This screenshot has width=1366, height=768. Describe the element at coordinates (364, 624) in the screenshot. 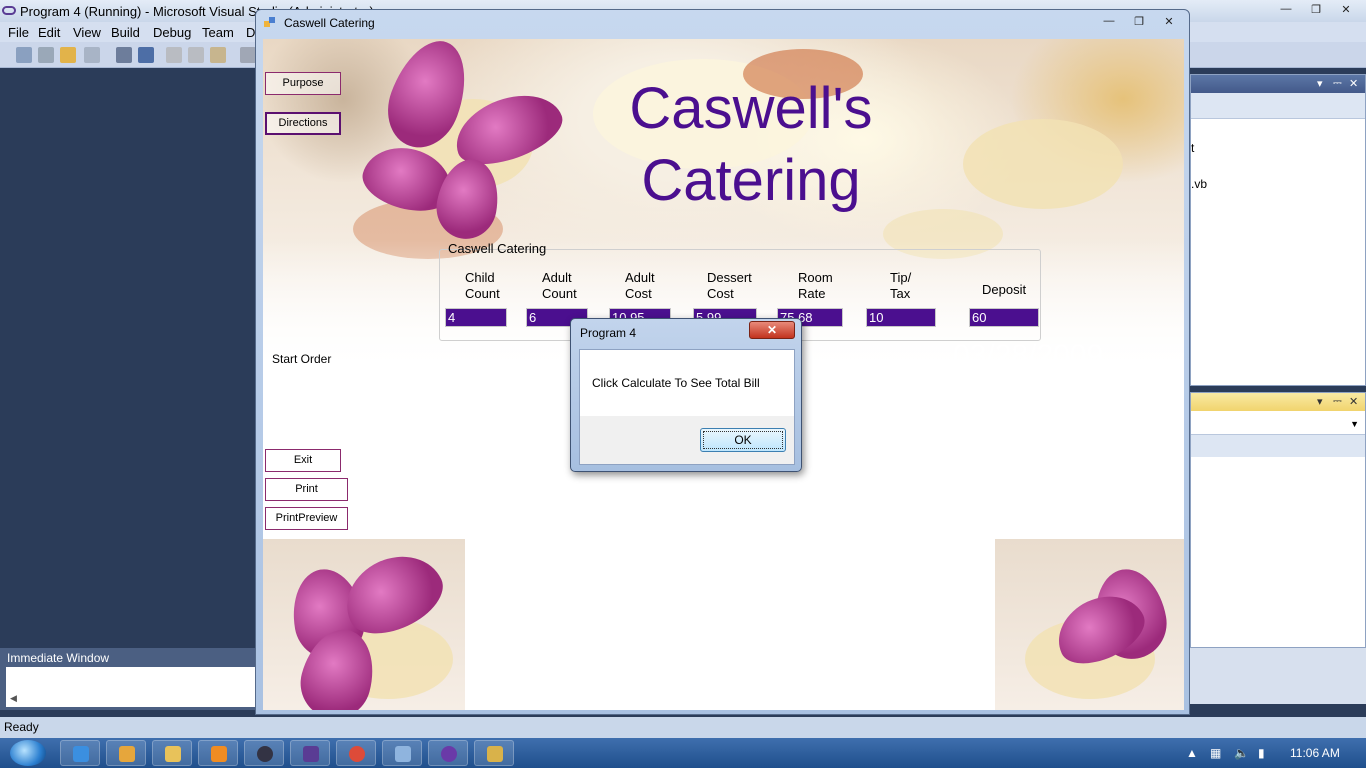

I see `food-photo-bottom-left` at that location.